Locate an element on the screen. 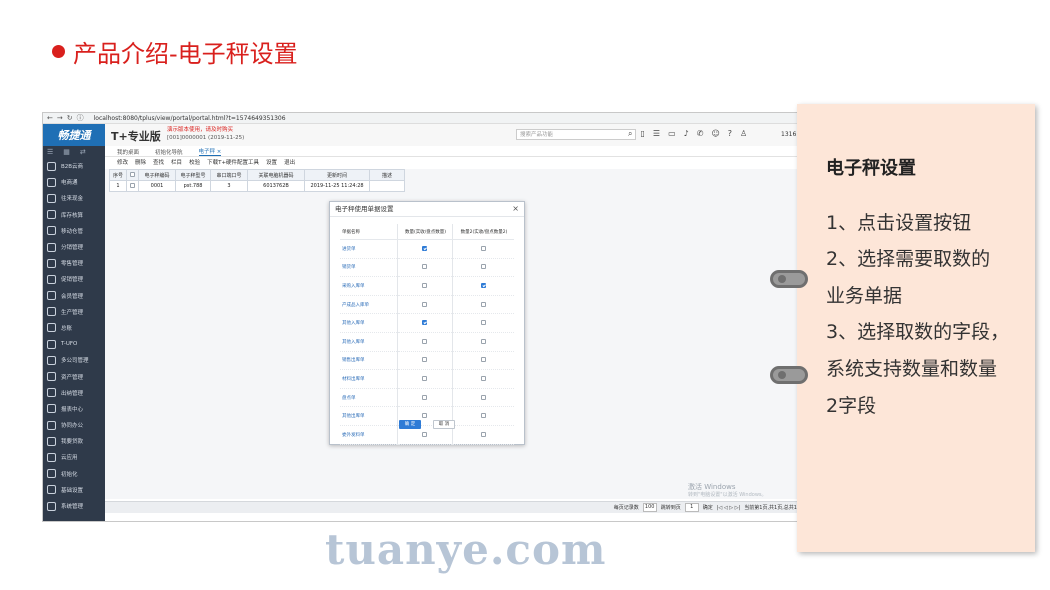 The height and width of the screenshot is (590, 1050). document-row: 产成品入库单 is located at coordinates (427, 305).